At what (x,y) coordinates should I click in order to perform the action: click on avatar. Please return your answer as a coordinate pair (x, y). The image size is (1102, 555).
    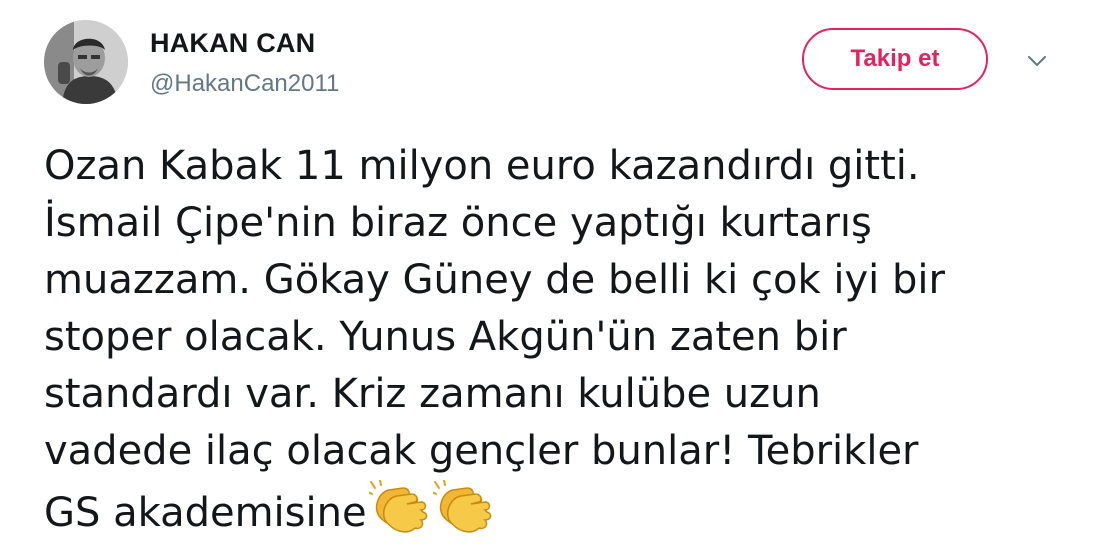
    Looking at the image, I should click on (86, 62).